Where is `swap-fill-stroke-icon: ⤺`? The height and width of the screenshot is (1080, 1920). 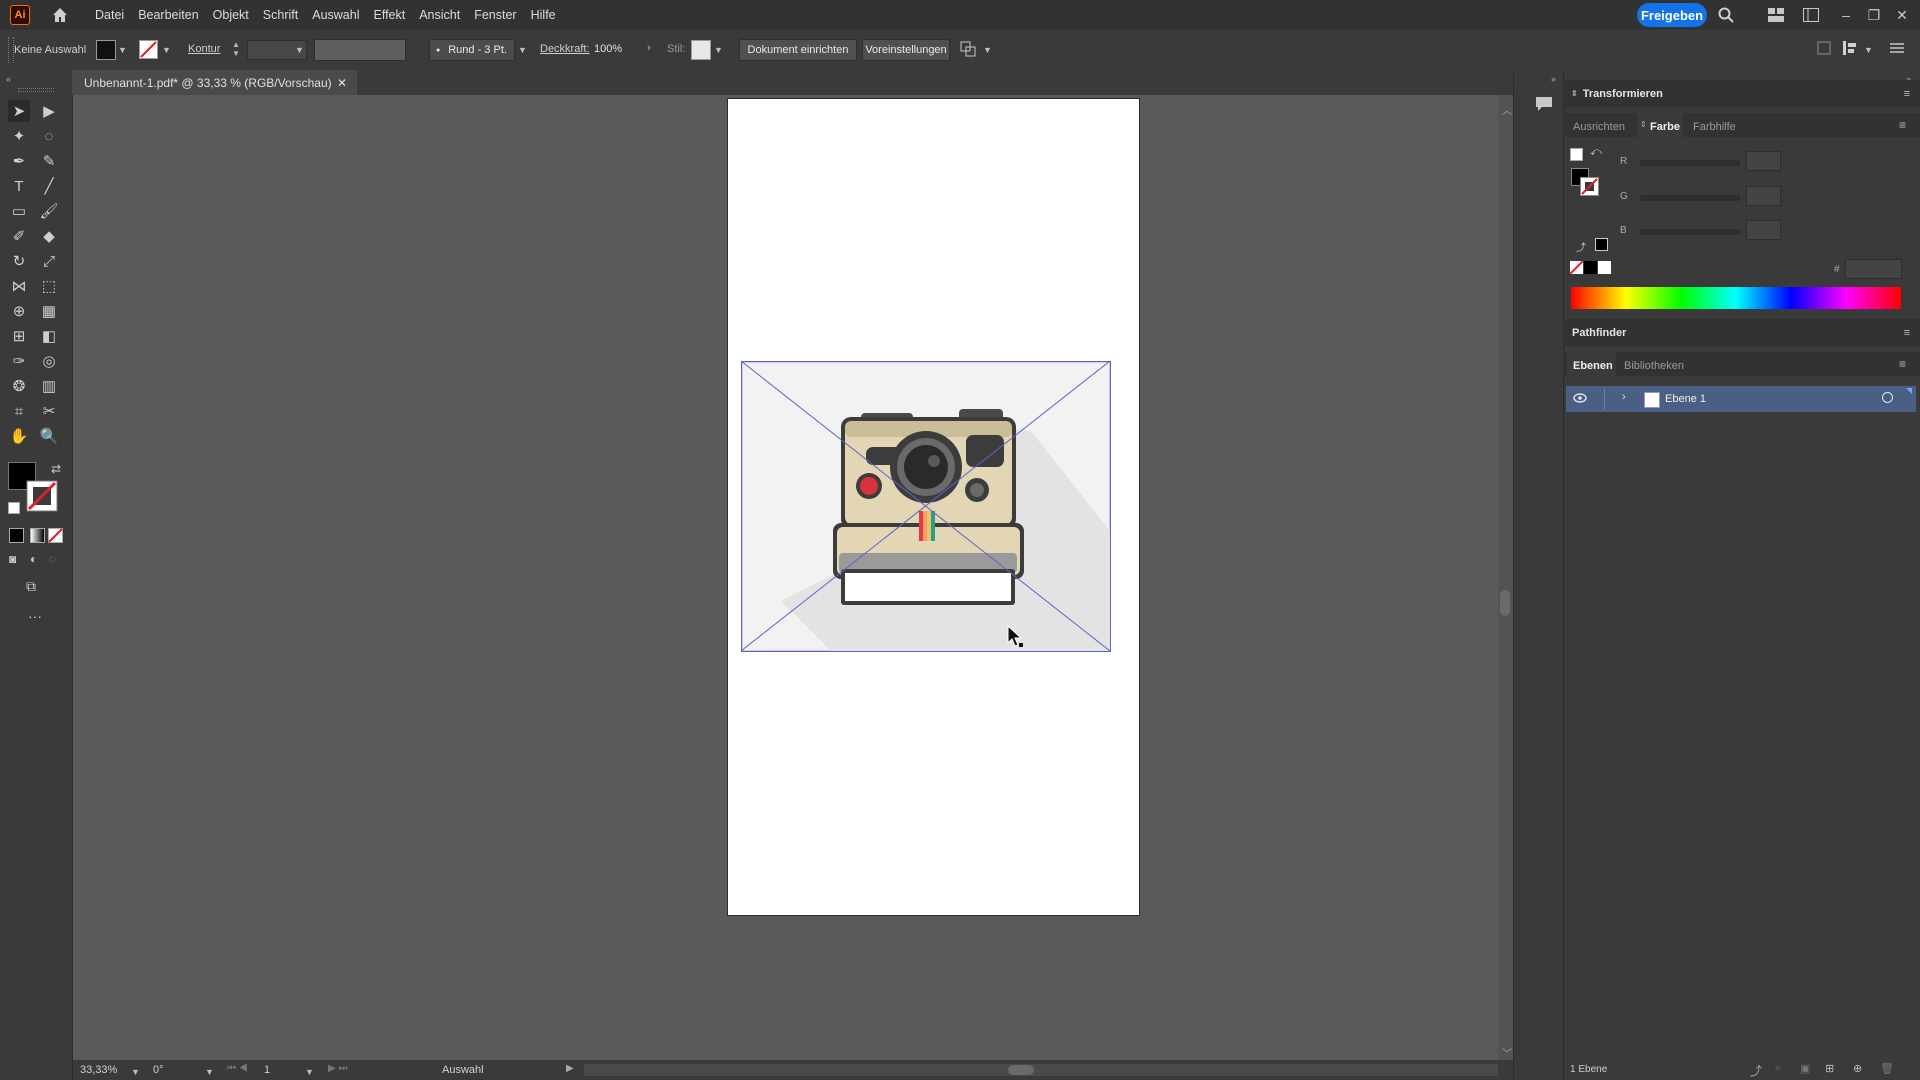 swap-fill-stroke-icon: ⤺ is located at coordinates (1596, 152).